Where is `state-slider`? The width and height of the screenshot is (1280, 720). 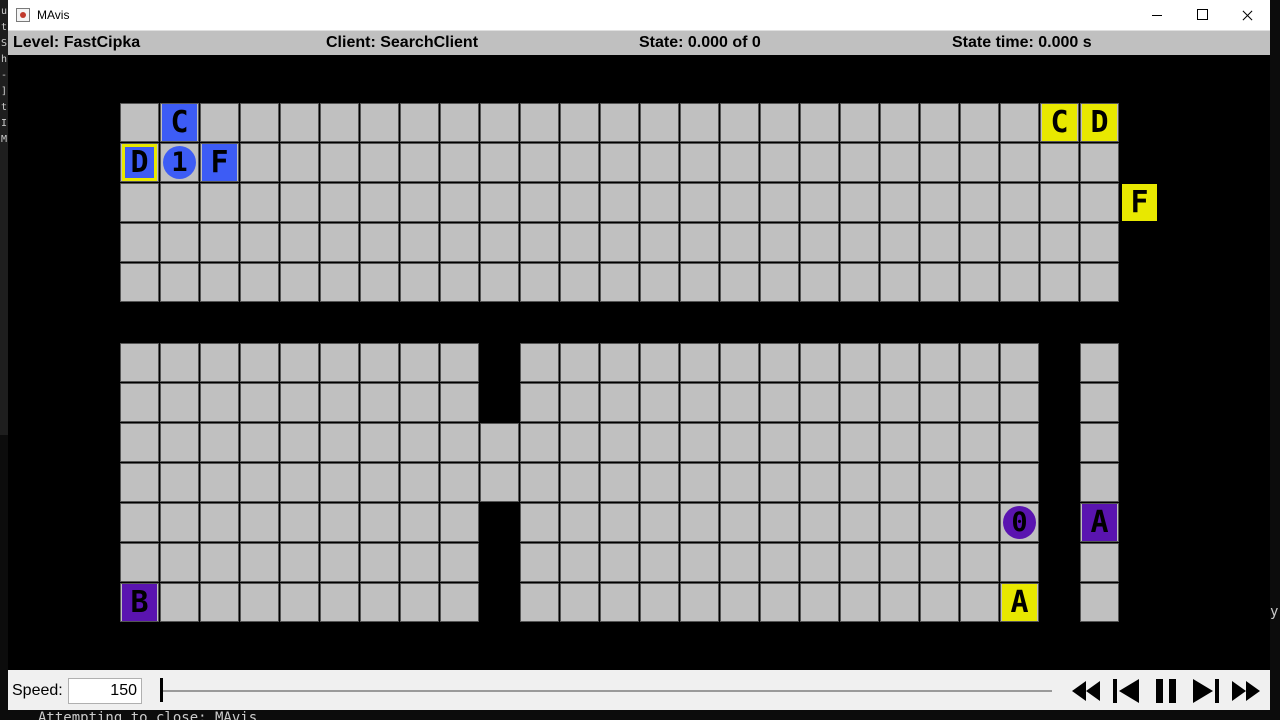
state-slider is located at coordinates (606, 691).